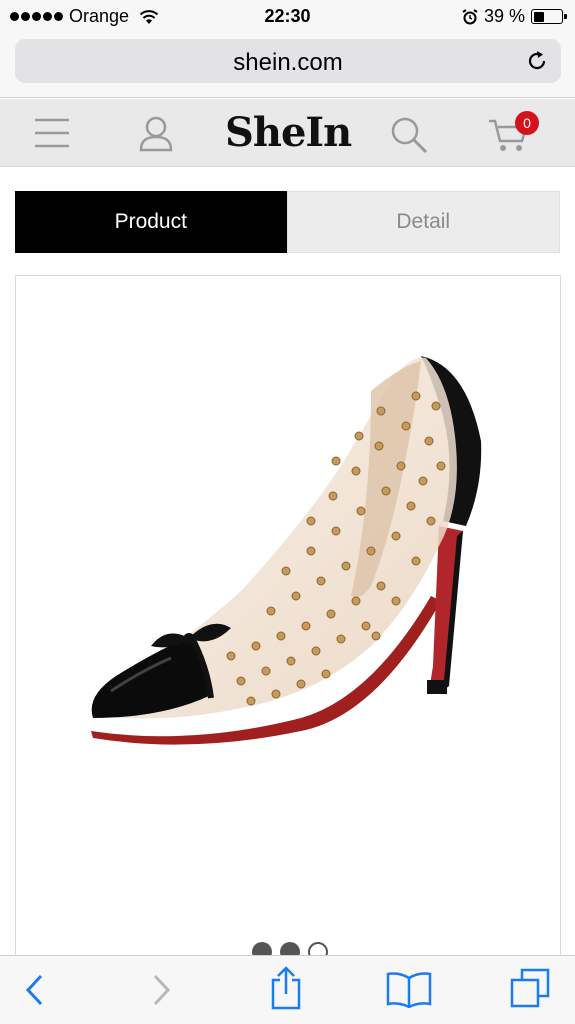 The width and height of the screenshot is (575, 1024). Describe the element at coordinates (409, 135) in the screenshot. I see `search-icon` at that location.